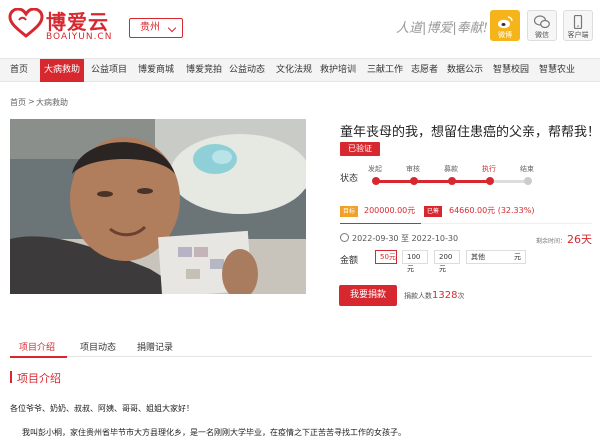 This screenshot has width=600, height=442. What do you see at coordinates (517, 257) in the screenshot?
I see `other-amount-unit: 元` at bounding box center [517, 257].